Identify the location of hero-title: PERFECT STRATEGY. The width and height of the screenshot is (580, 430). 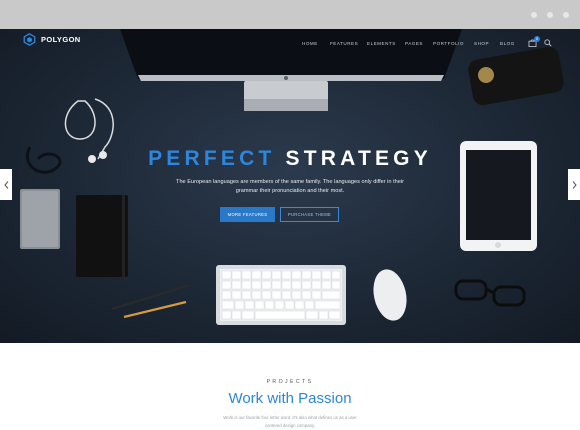
(290, 159).